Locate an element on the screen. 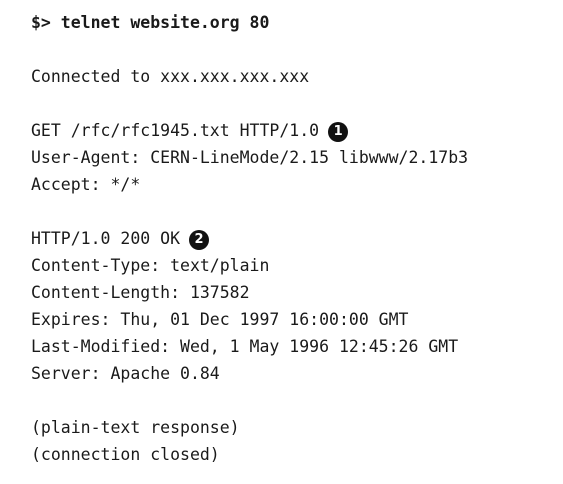 This screenshot has width=563, height=484. response-header-content-type: Content-Type: text/plain is located at coordinates (150, 265).